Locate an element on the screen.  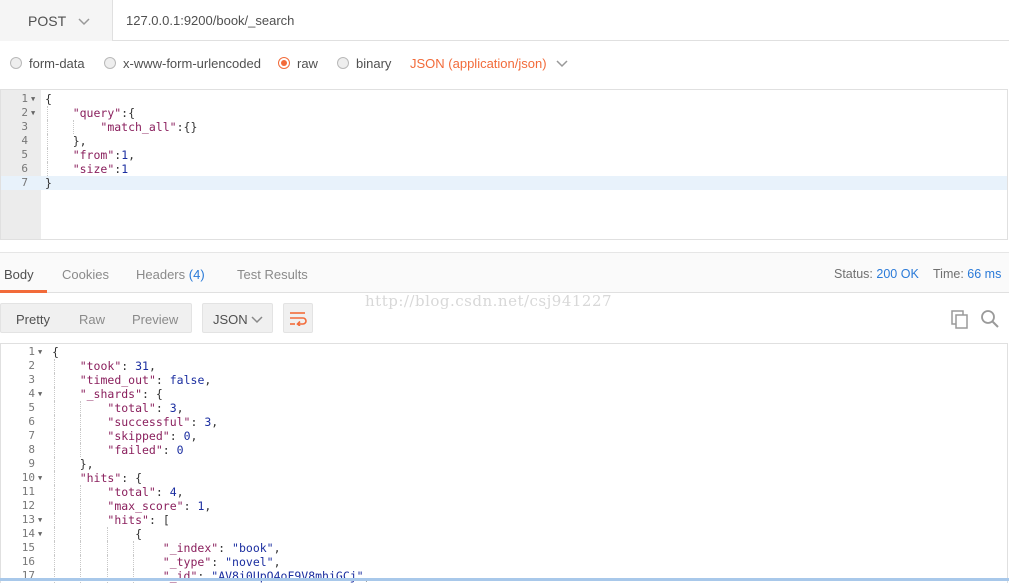
code-text: "from":1, is located at coordinates (104, 155).